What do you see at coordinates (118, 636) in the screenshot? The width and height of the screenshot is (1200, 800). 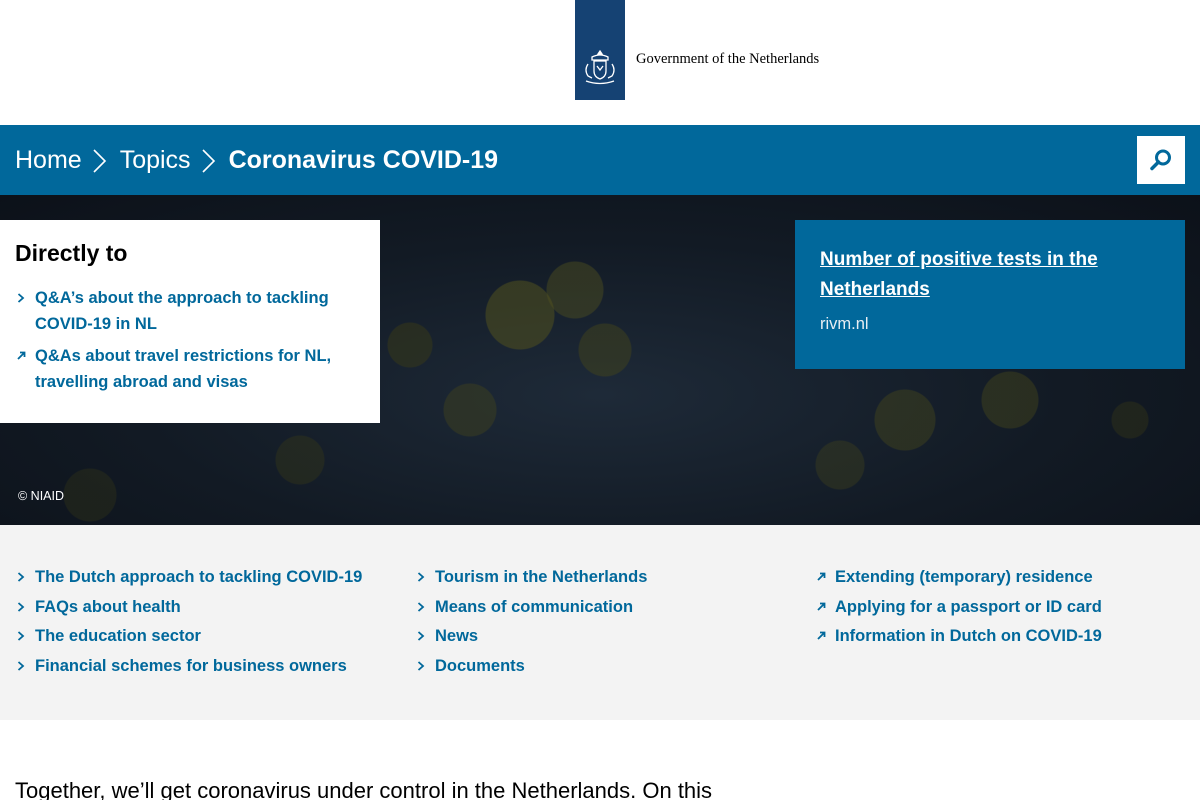 I see `link-label: The education sector` at bounding box center [118, 636].